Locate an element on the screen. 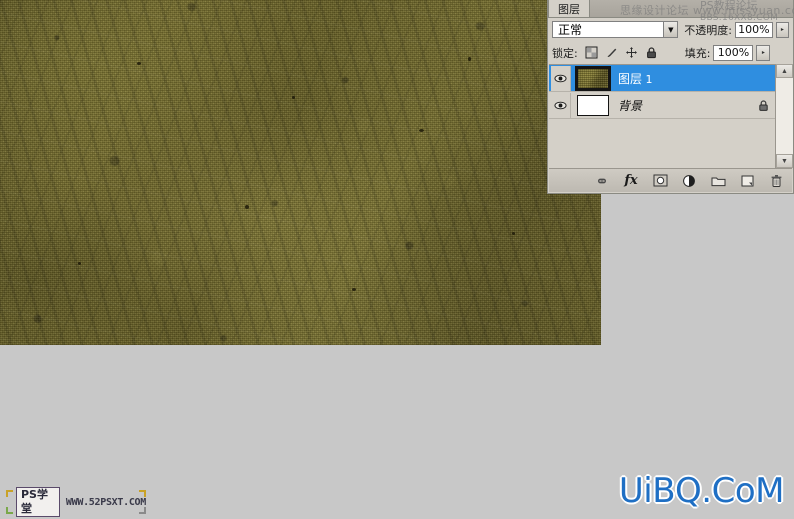 Image resolution: width=794 pixels, height=519 pixels. layer-mask-icon is located at coordinates (660, 181).